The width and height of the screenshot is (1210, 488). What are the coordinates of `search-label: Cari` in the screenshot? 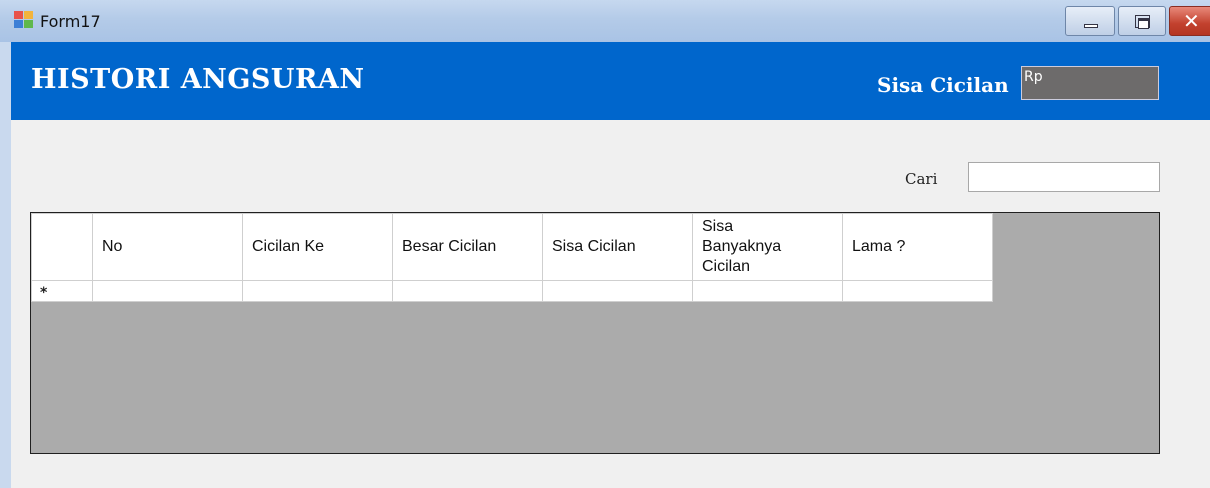 It's located at (921, 179).